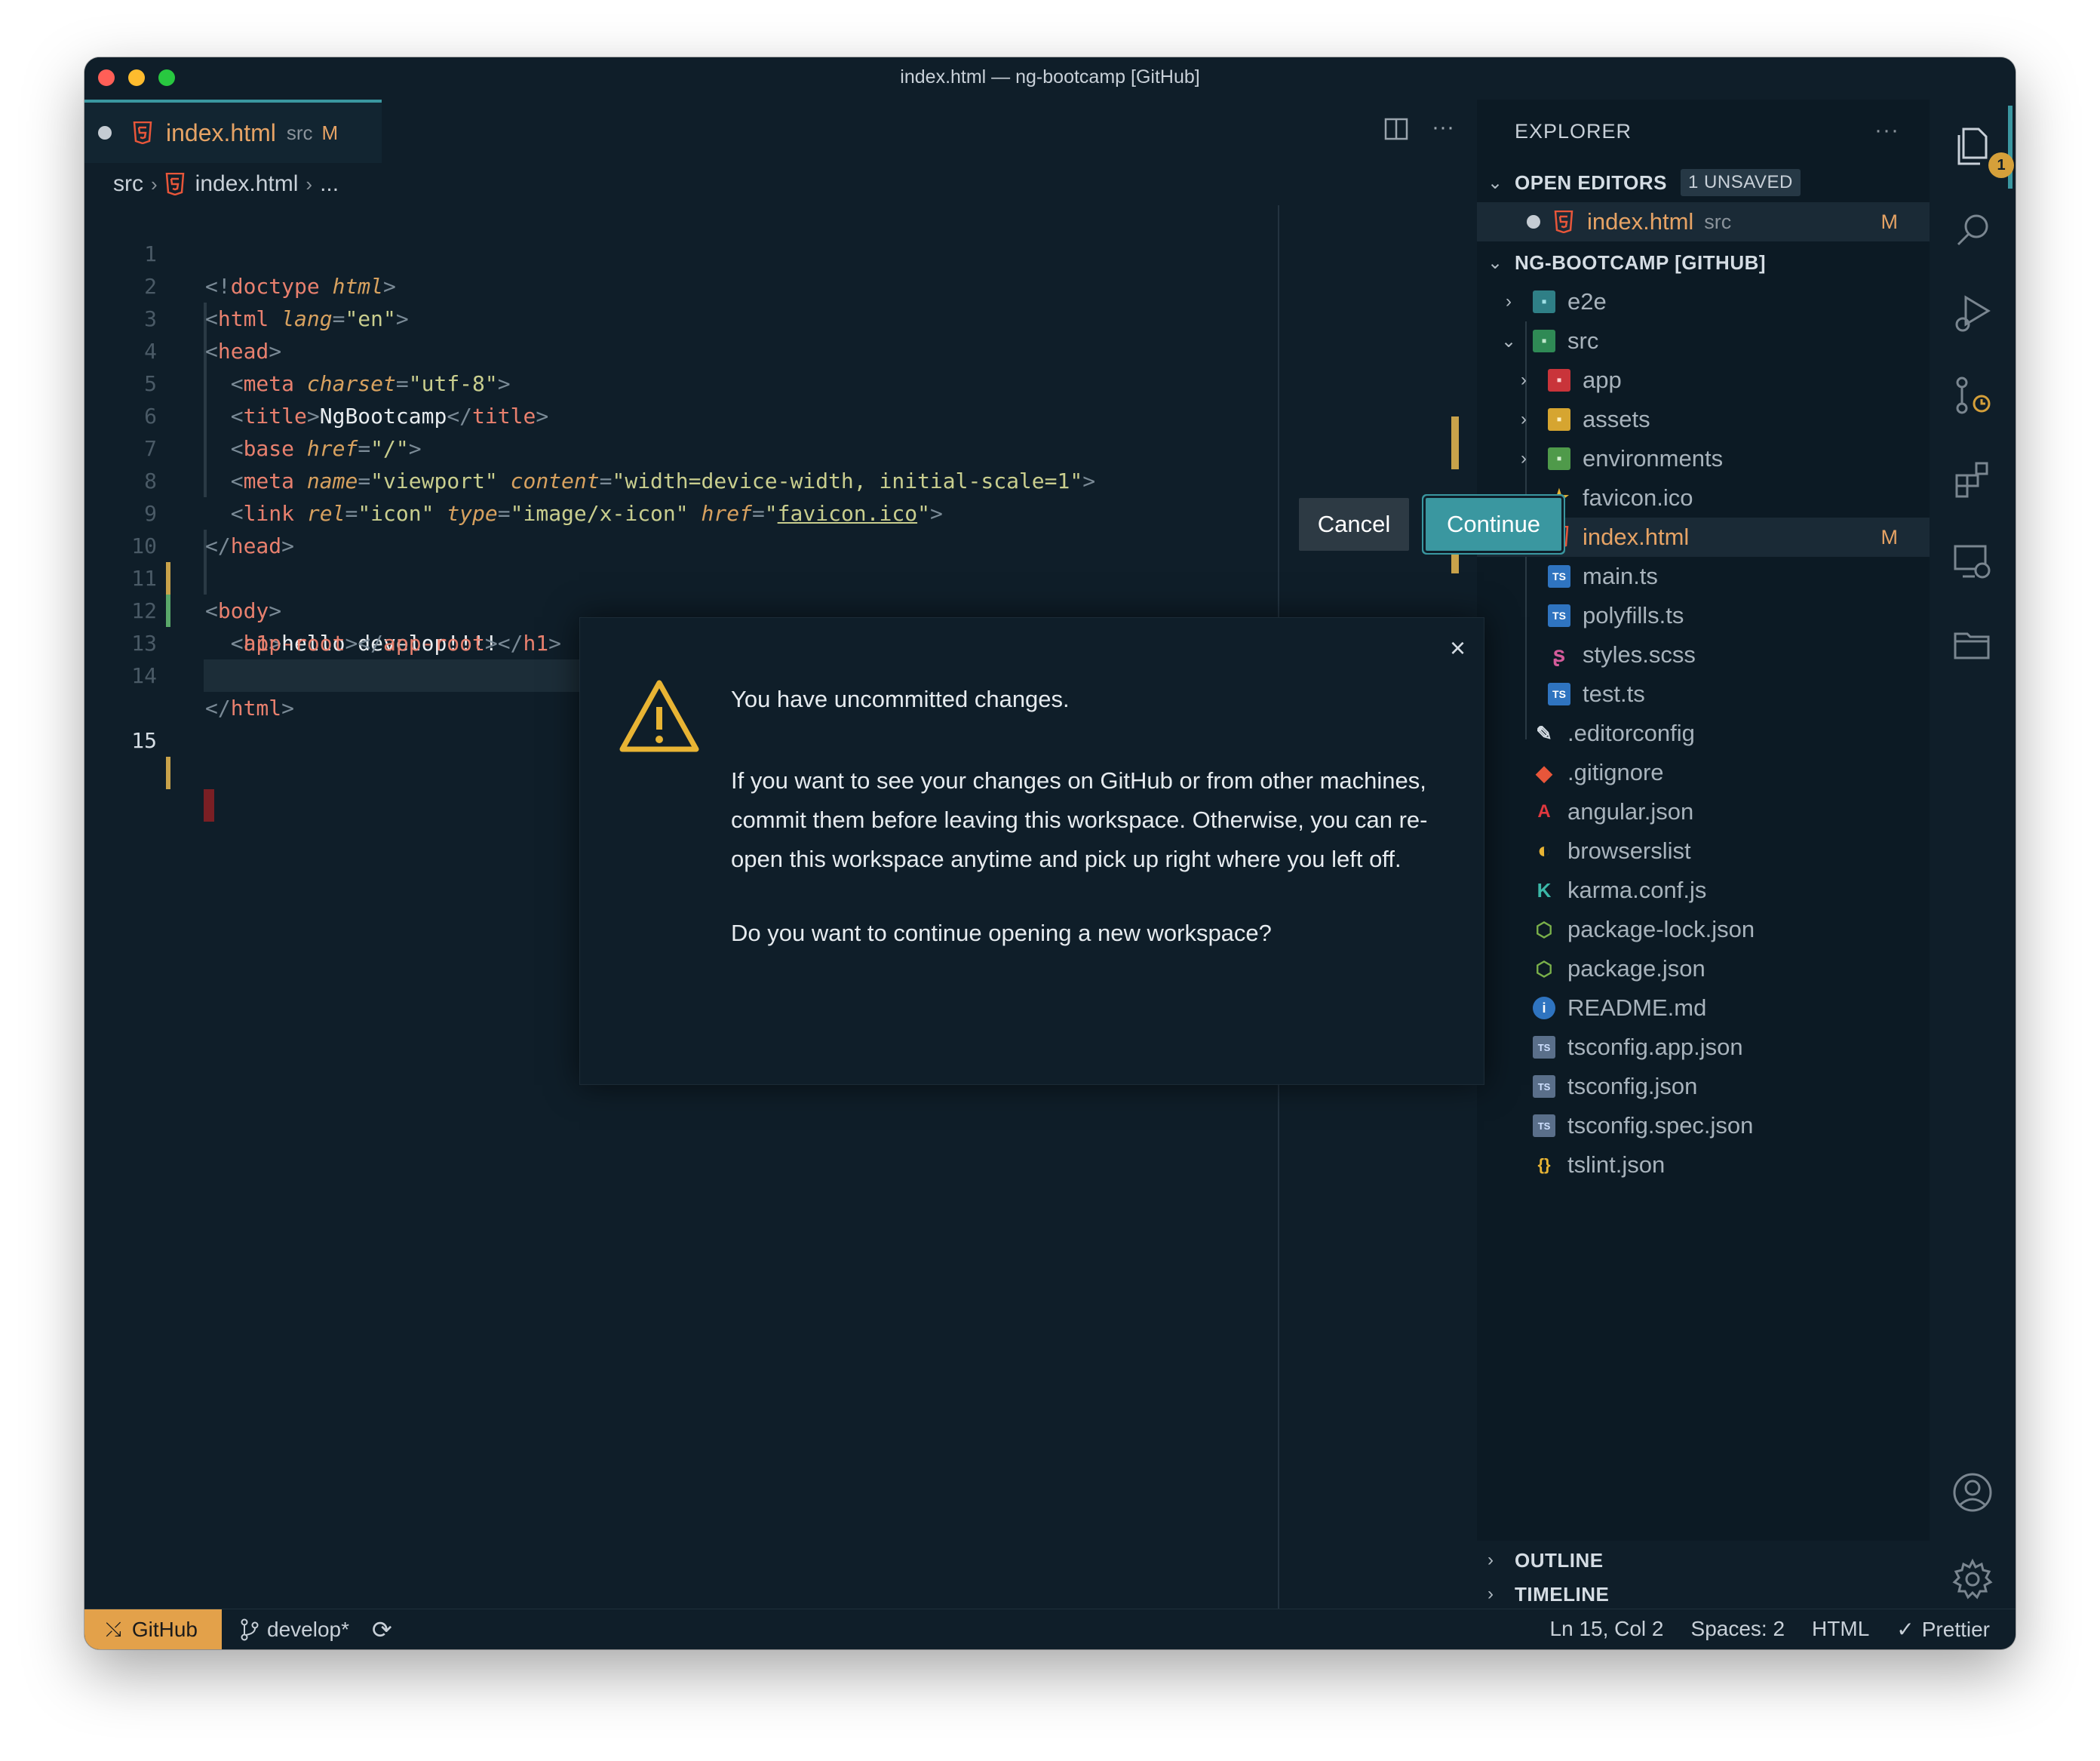  What do you see at coordinates (1607, 1629) in the screenshot?
I see `cursor-position: Ln 15, Col 2` at bounding box center [1607, 1629].